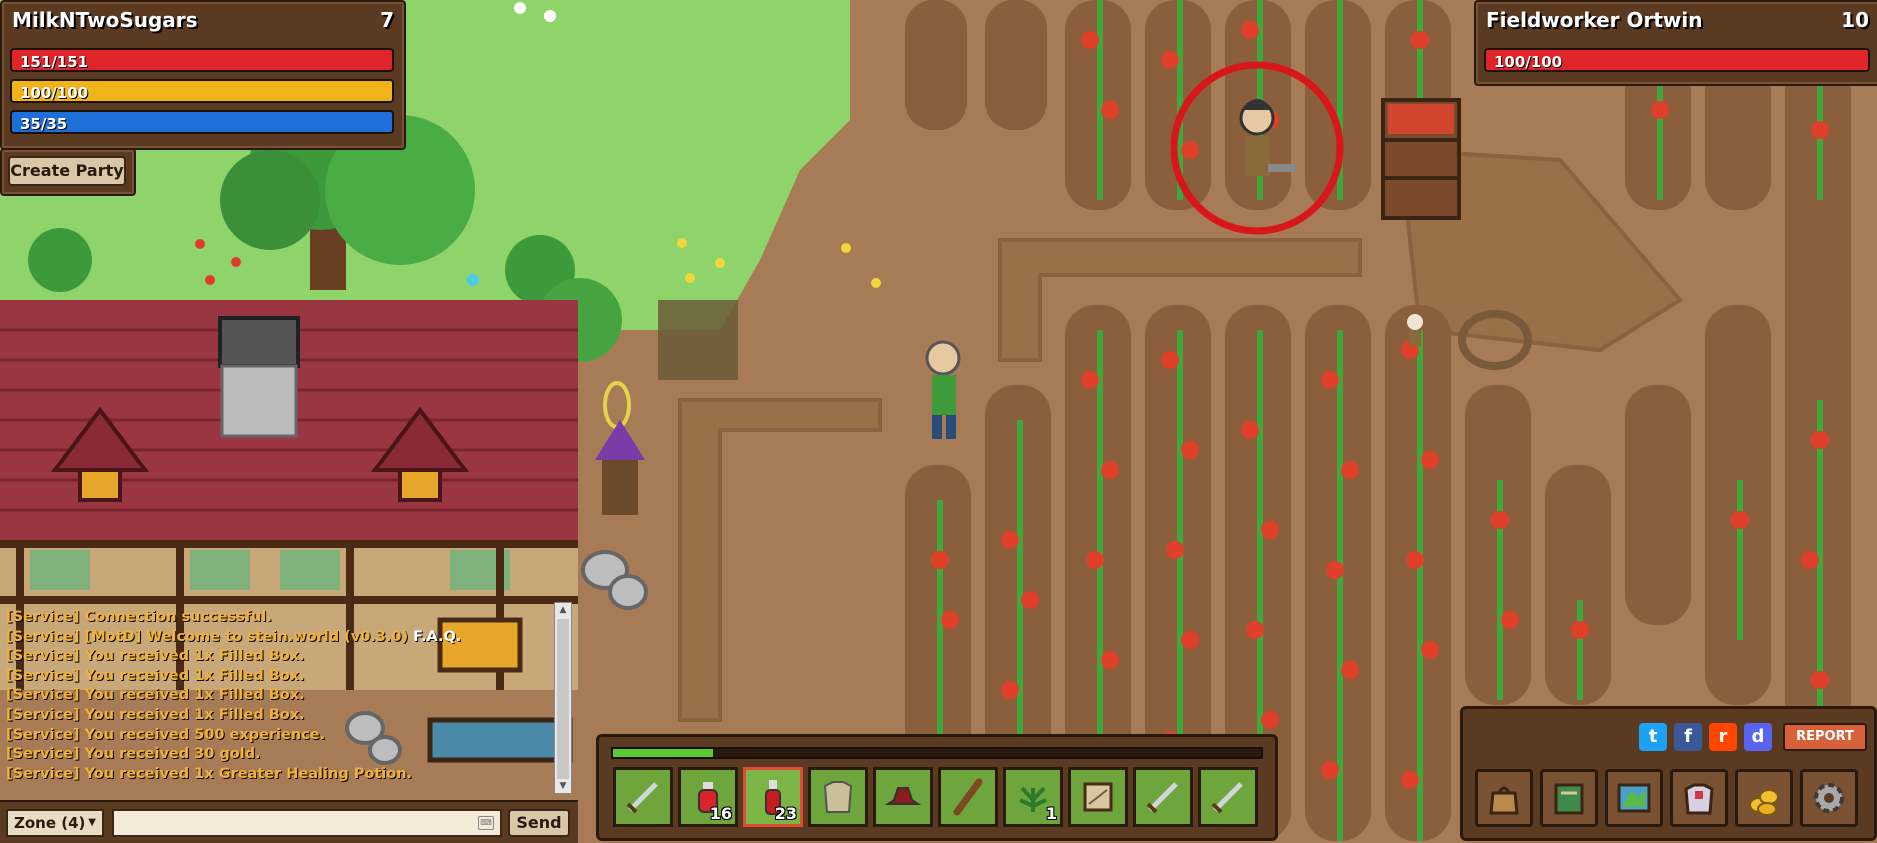 The image size is (1877, 843). I want to click on chat-channel-select: Zone (4) ▼, so click(55, 823).